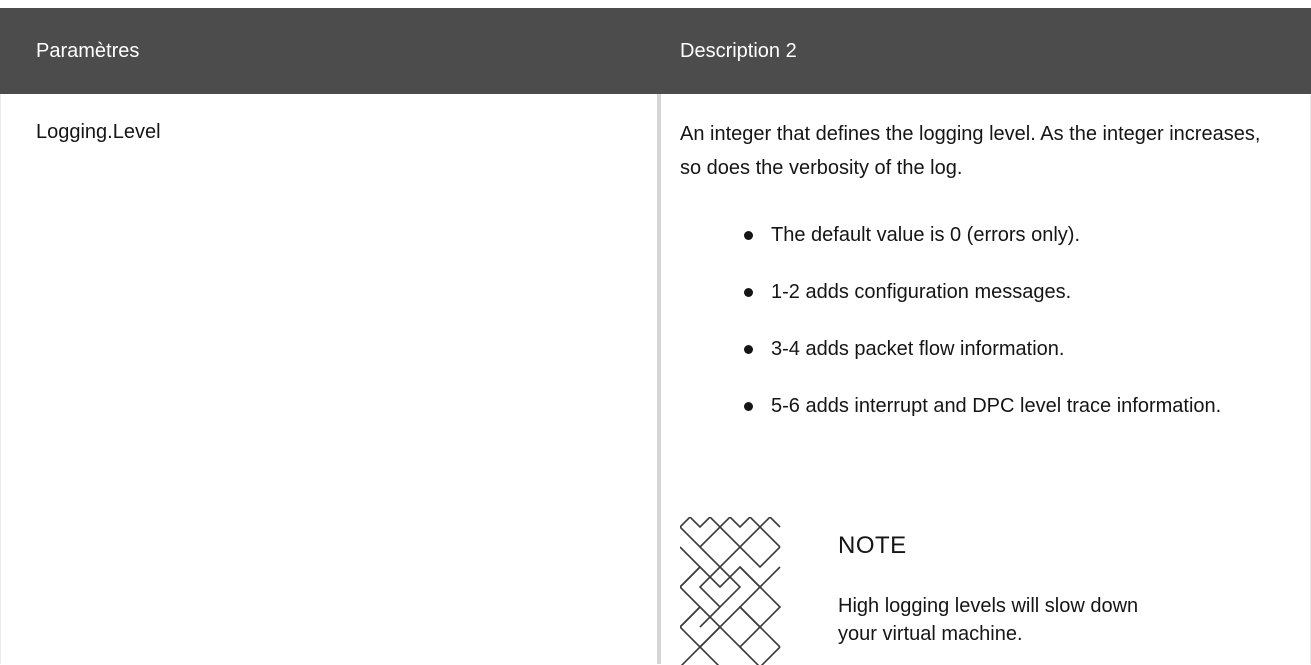  What do you see at coordinates (0, 379) in the screenshot?
I see `table-left-border` at bounding box center [0, 379].